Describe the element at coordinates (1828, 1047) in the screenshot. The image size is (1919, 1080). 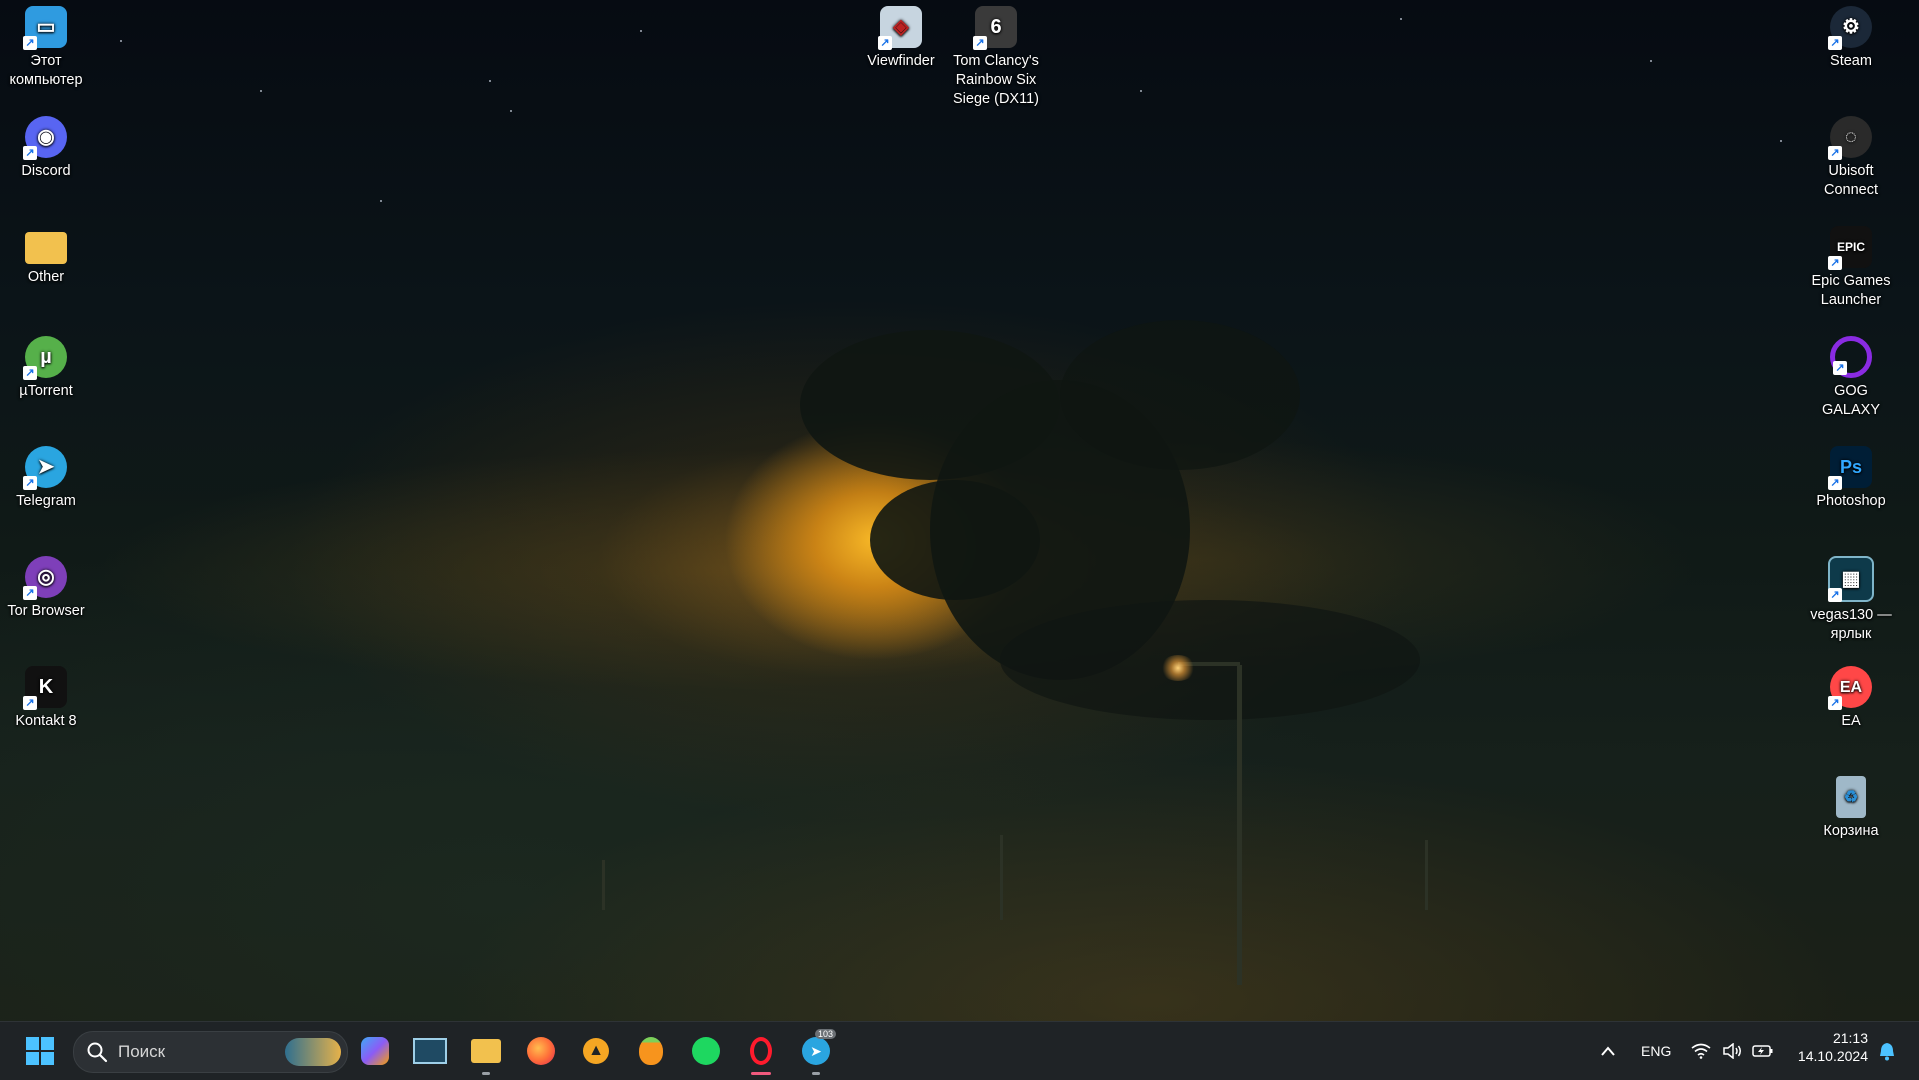
I see `clock: 21:13 14.10.2024` at that location.